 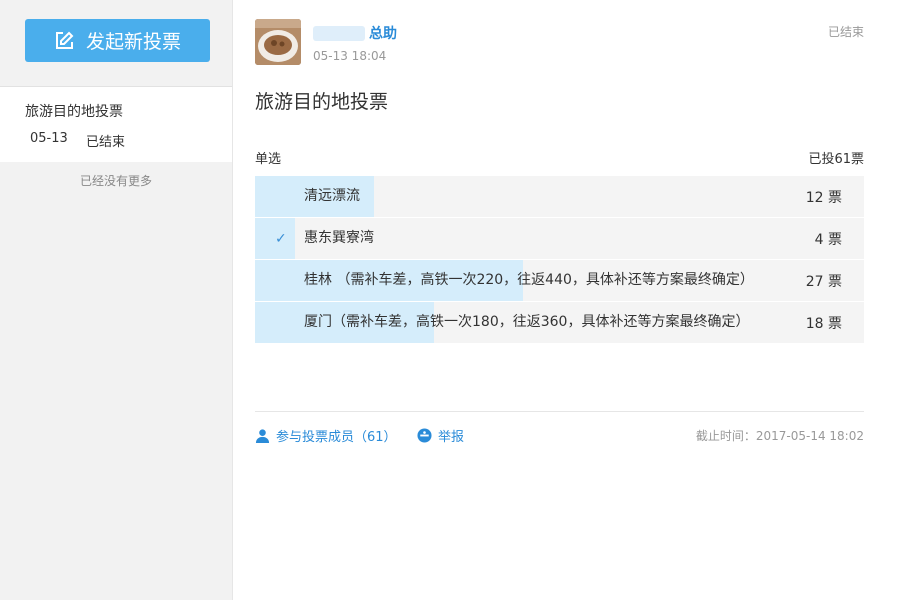 What do you see at coordinates (339, 238) in the screenshot?
I see `vote-option-label: 惠东巽寮湾` at bounding box center [339, 238].